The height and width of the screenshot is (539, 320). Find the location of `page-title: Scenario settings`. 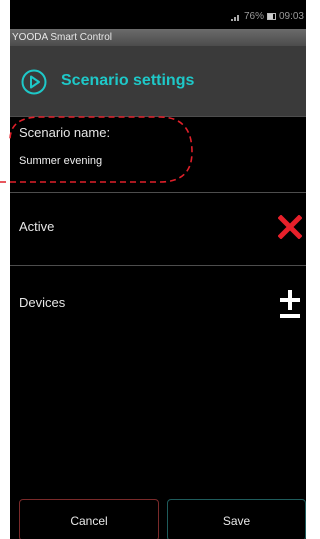

page-title: Scenario settings is located at coordinates (128, 80).